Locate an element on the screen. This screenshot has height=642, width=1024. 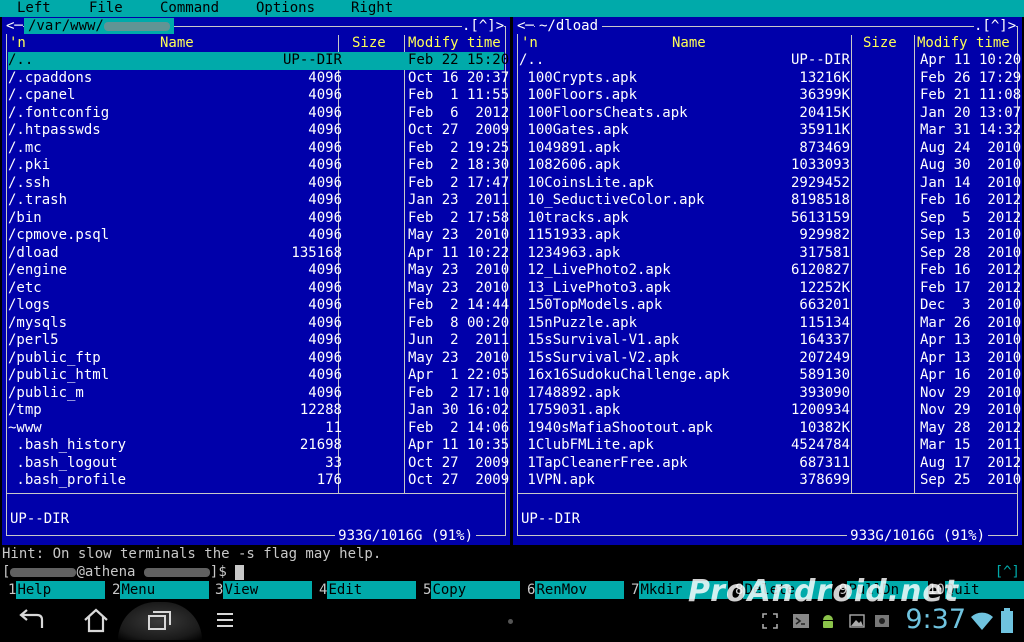
right-panel-divider is located at coordinates (767, 493).